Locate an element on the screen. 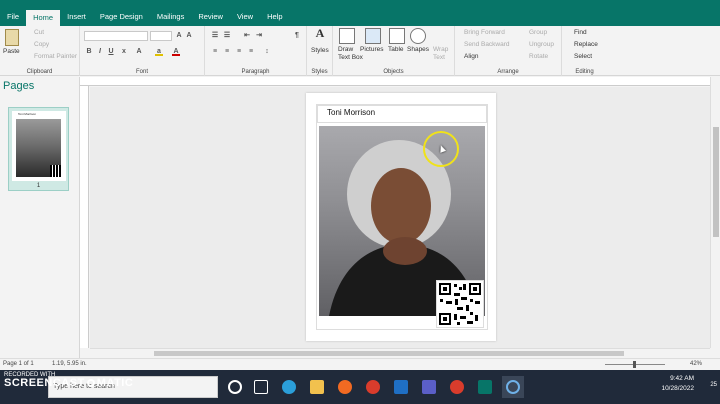 The image size is (720, 404). shapes-icon is located at coordinates (418, 36).